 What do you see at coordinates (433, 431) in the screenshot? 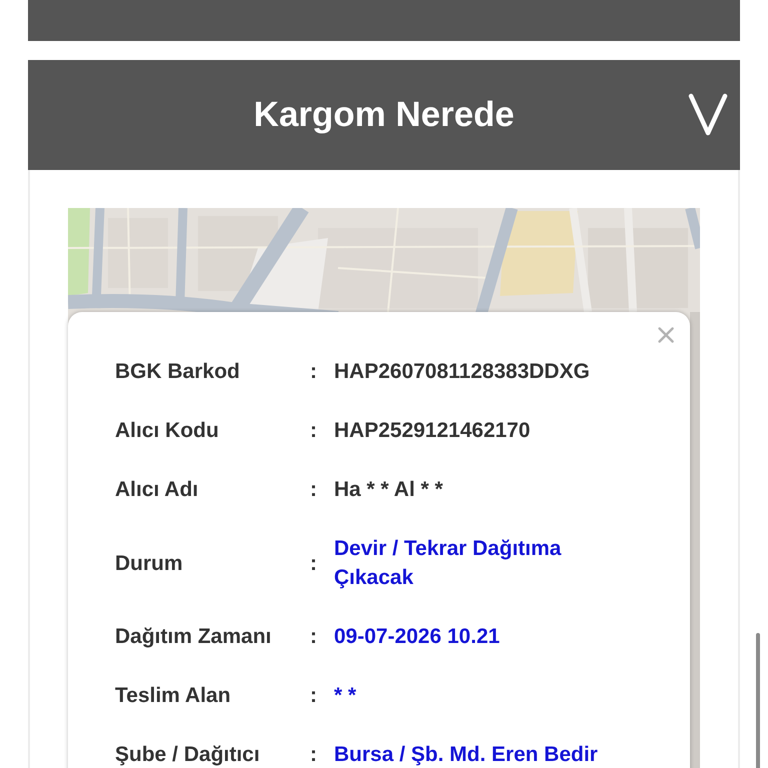
I see `field-value: HAP2529121462170` at bounding box center [433, 431].